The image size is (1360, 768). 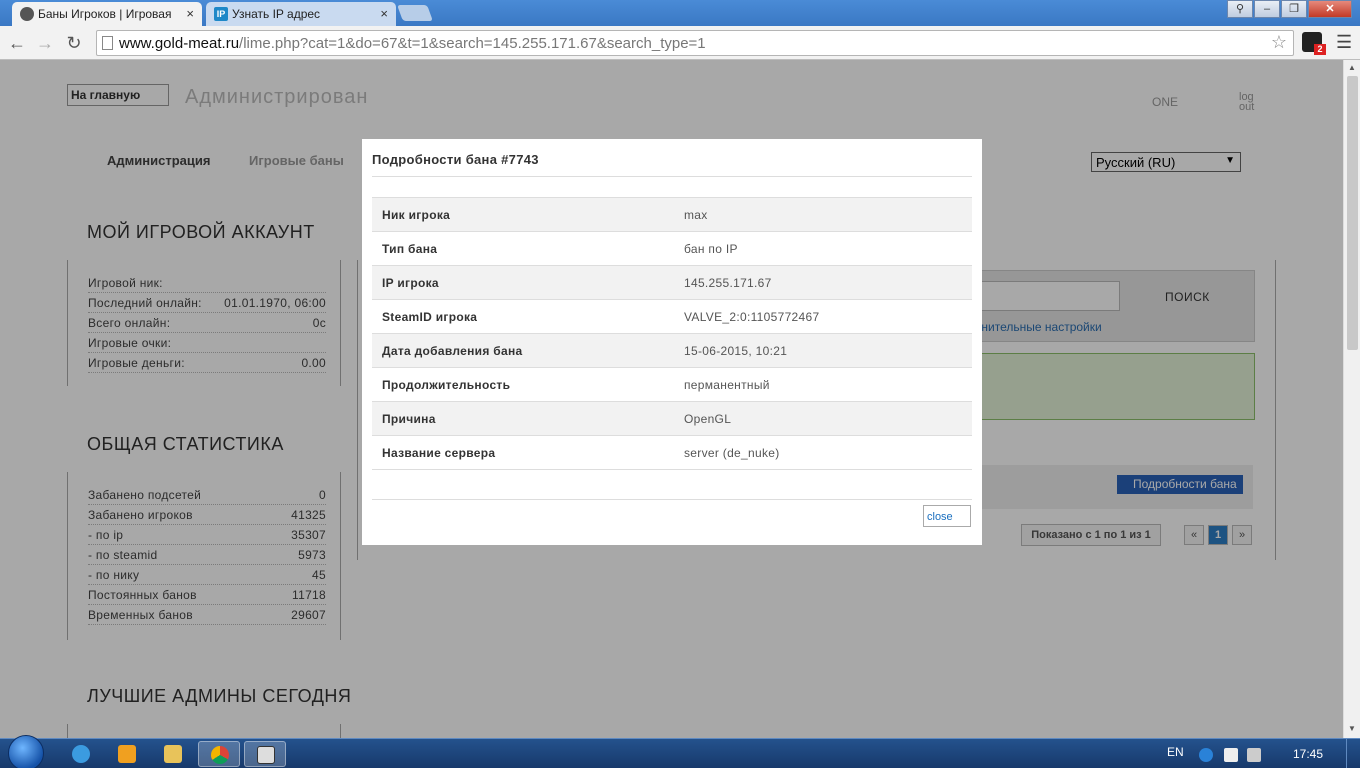 I want to click on page-scrollbar: ▲ ▼, so click(x=1351, y=399).